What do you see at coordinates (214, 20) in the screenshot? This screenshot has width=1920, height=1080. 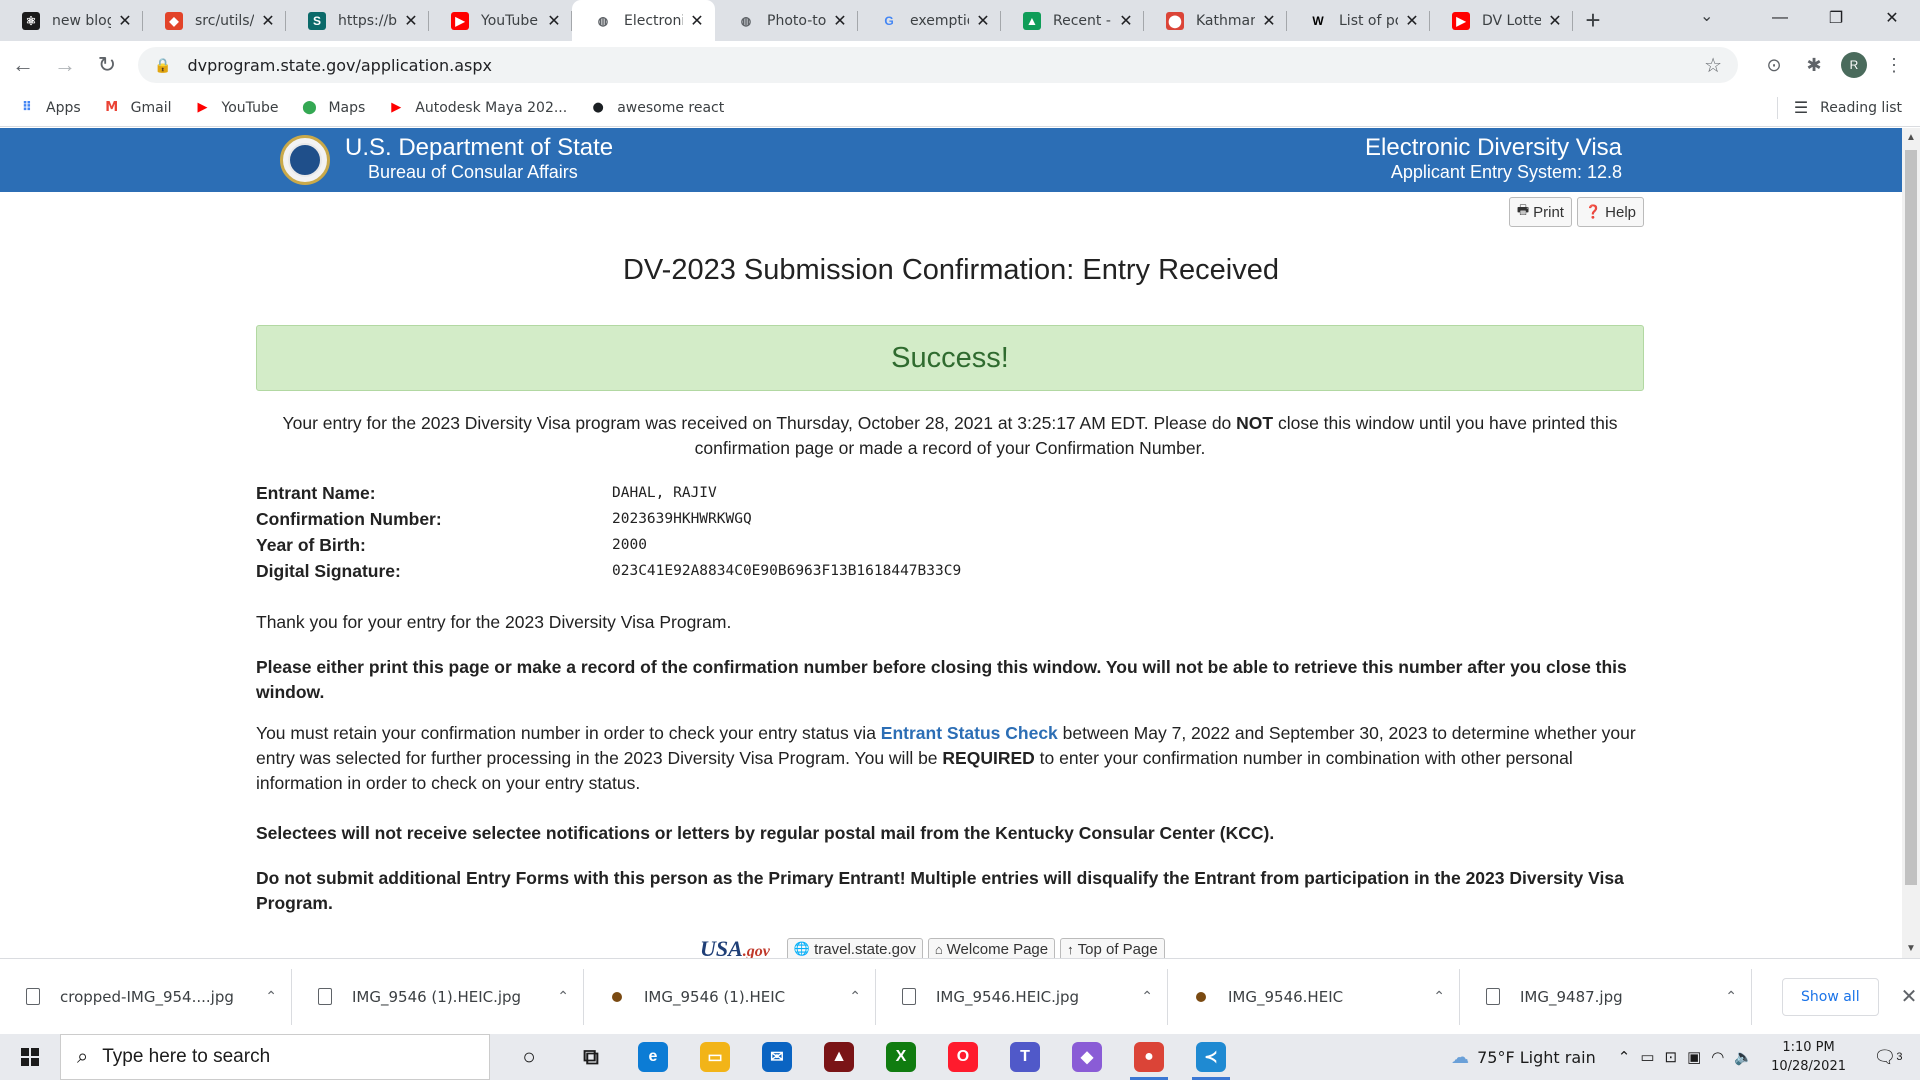 I see `browser-tab: ◆ src/utils/f ✕` at bounding box center [214, 20].